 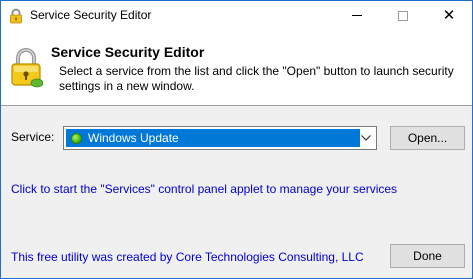 What do you see at coordinates (128, 52) in the screenshot?
I see `header-title: Service Security Editor` at bounding box center [128, 52].